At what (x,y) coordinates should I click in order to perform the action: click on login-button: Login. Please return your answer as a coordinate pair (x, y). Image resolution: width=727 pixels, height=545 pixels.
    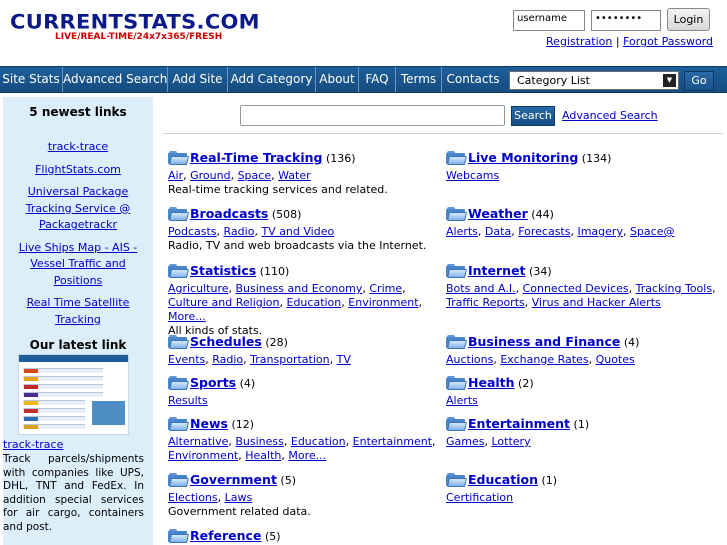
    Looking at the image, I should click on (688, 19).